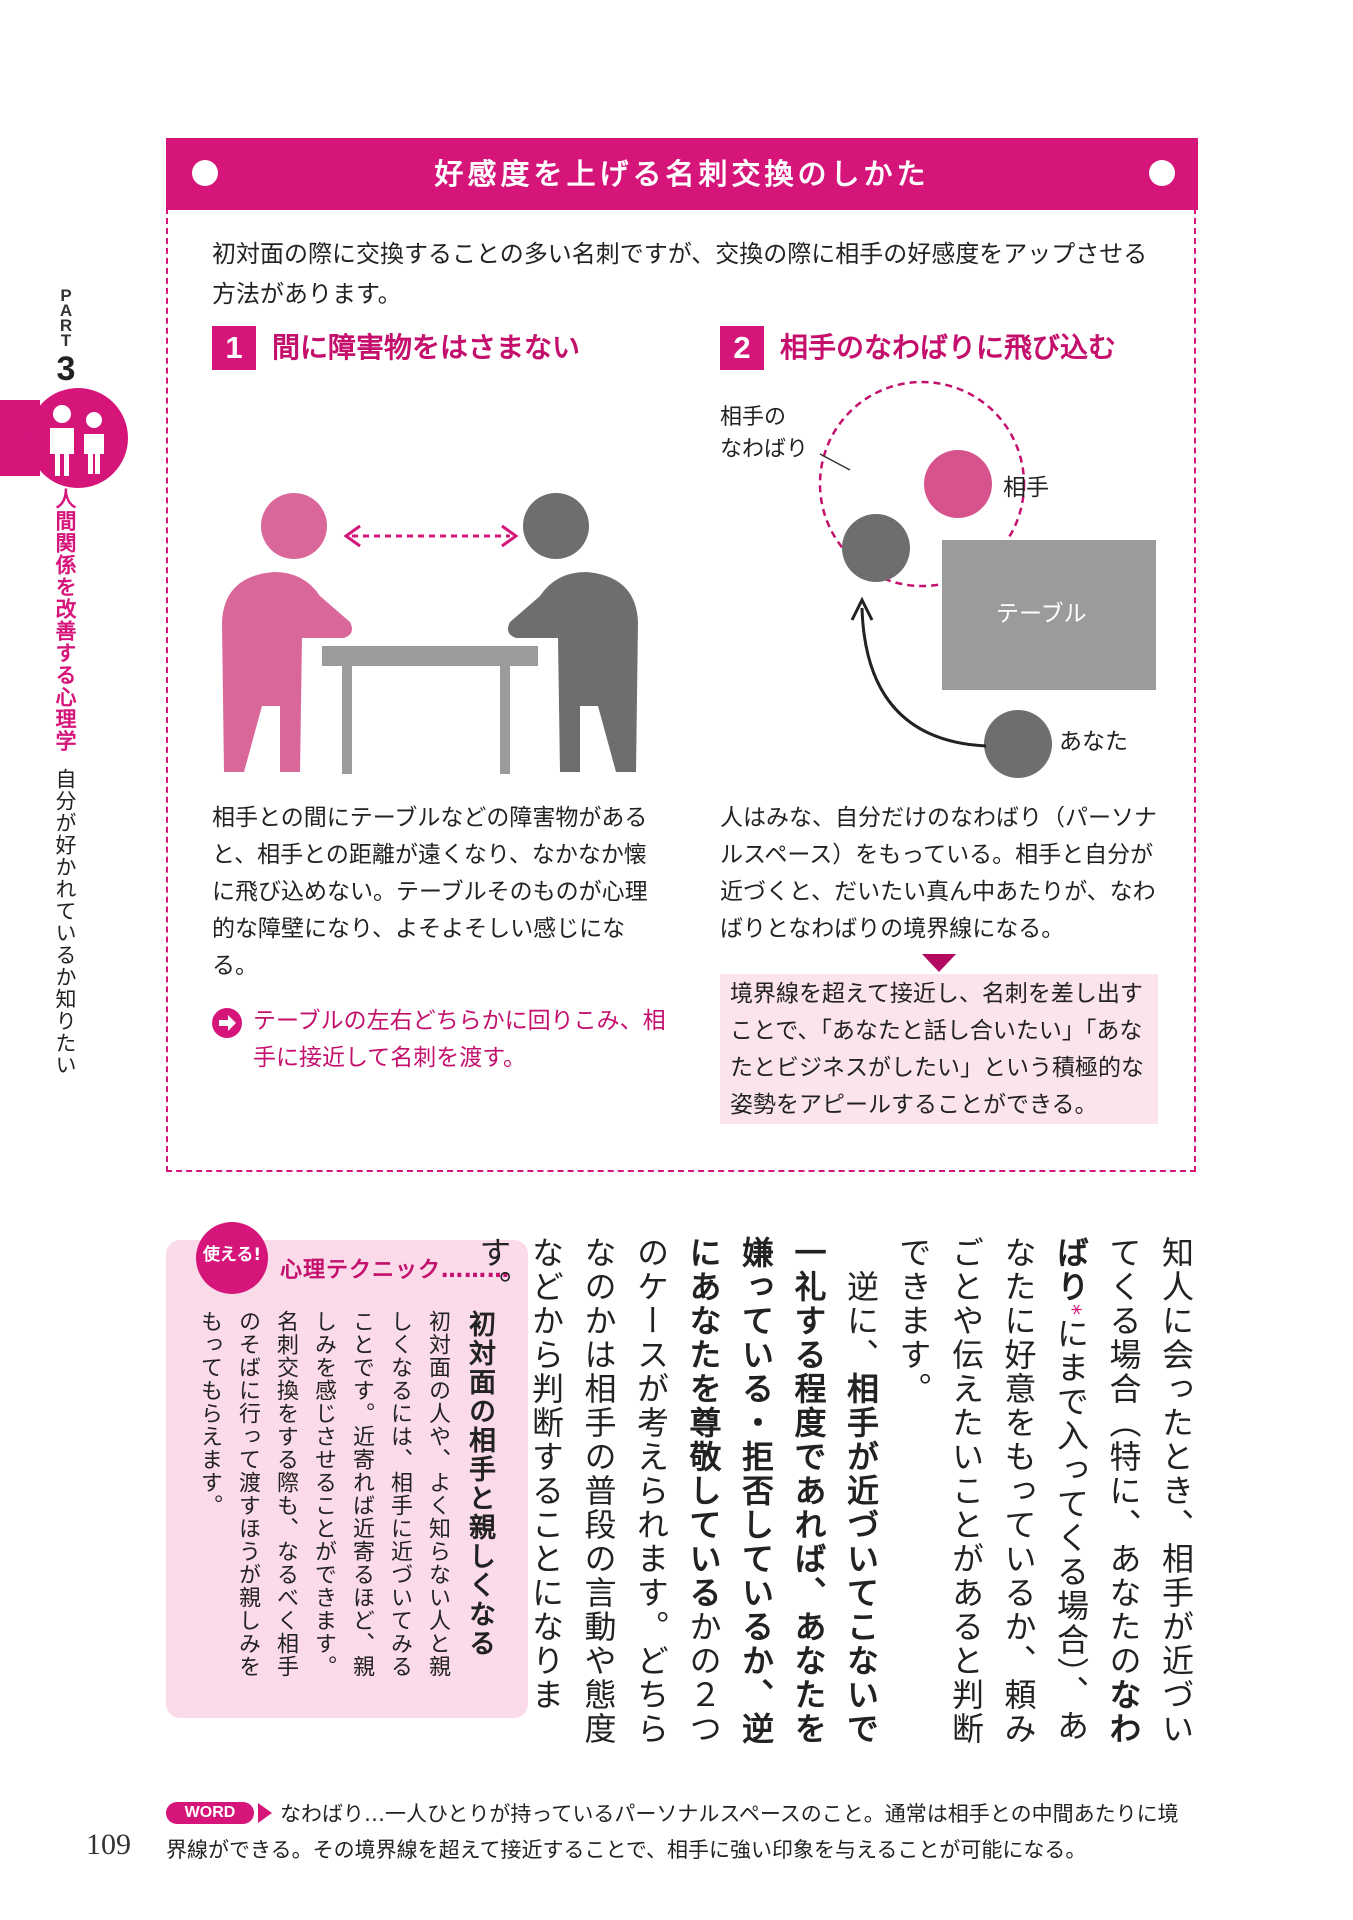 The height and width of the screenshot is (1920, 1353). I want to click on technique-badge-text: 使える!, so click(232, 1255).